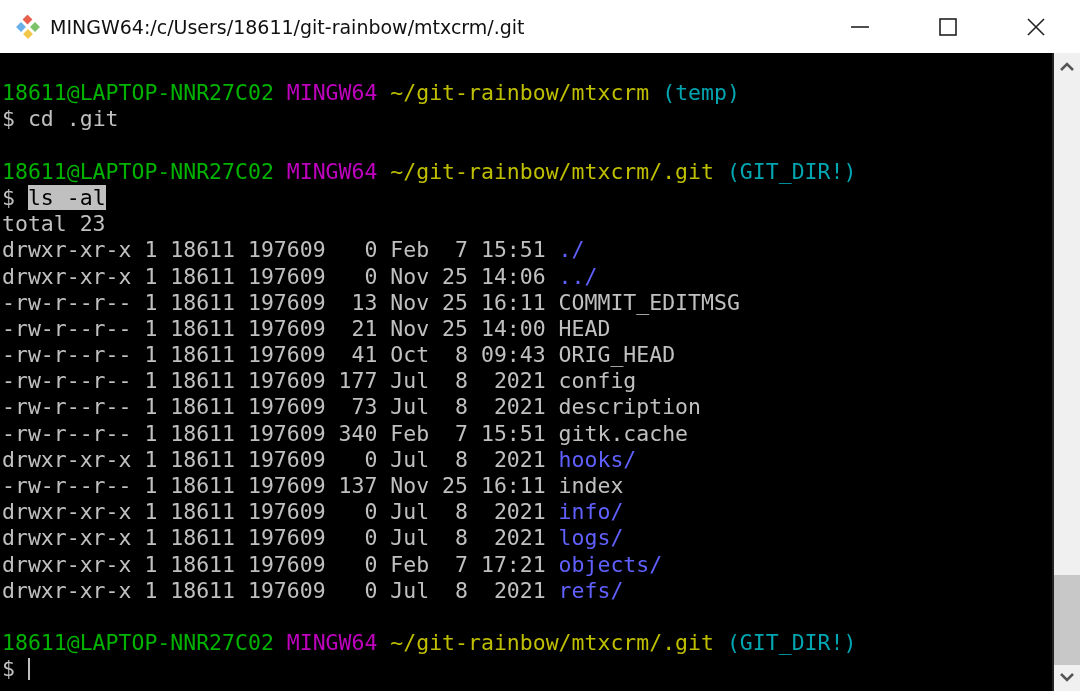 The height and width of the screenshot is (691, 1080). Describe the element at coordinates (948, 26) in the screenshot. I see `maximize-icon` at that location.